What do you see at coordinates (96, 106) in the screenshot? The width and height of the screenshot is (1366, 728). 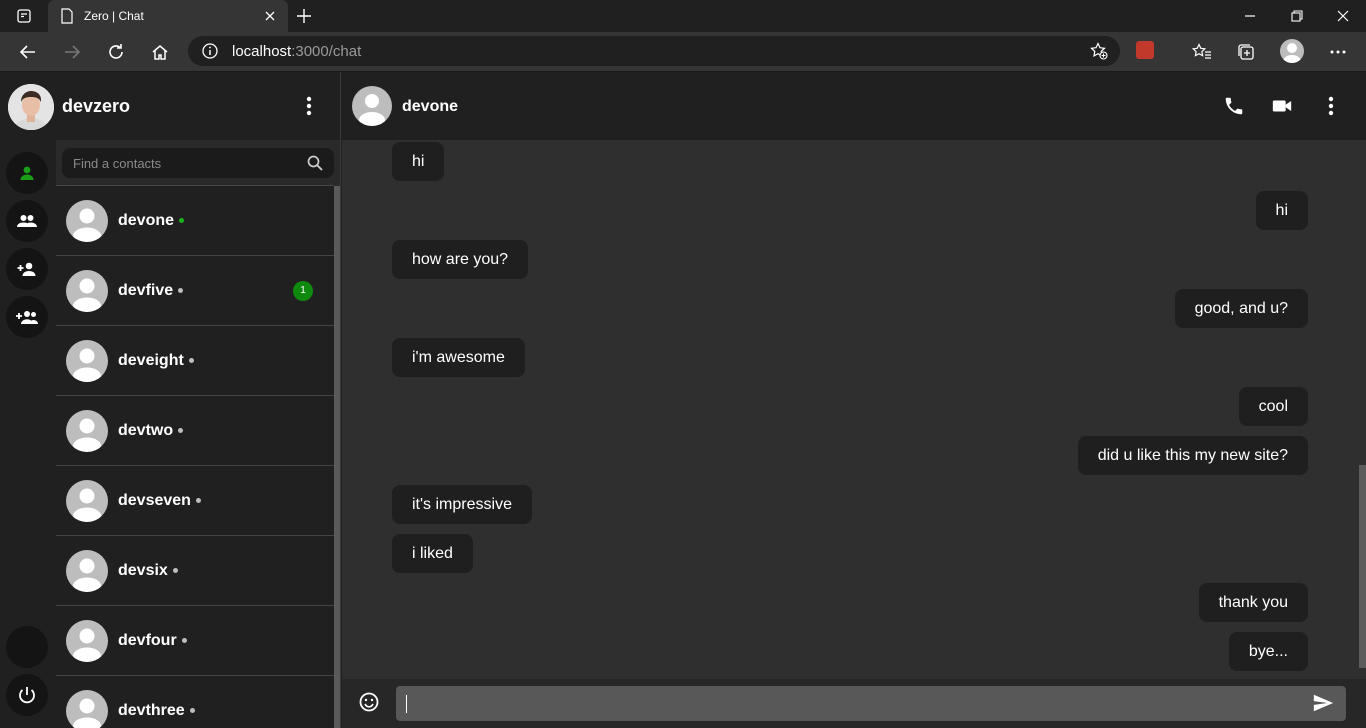 I see `user-name: devzero` at bounding box center [96, 106].